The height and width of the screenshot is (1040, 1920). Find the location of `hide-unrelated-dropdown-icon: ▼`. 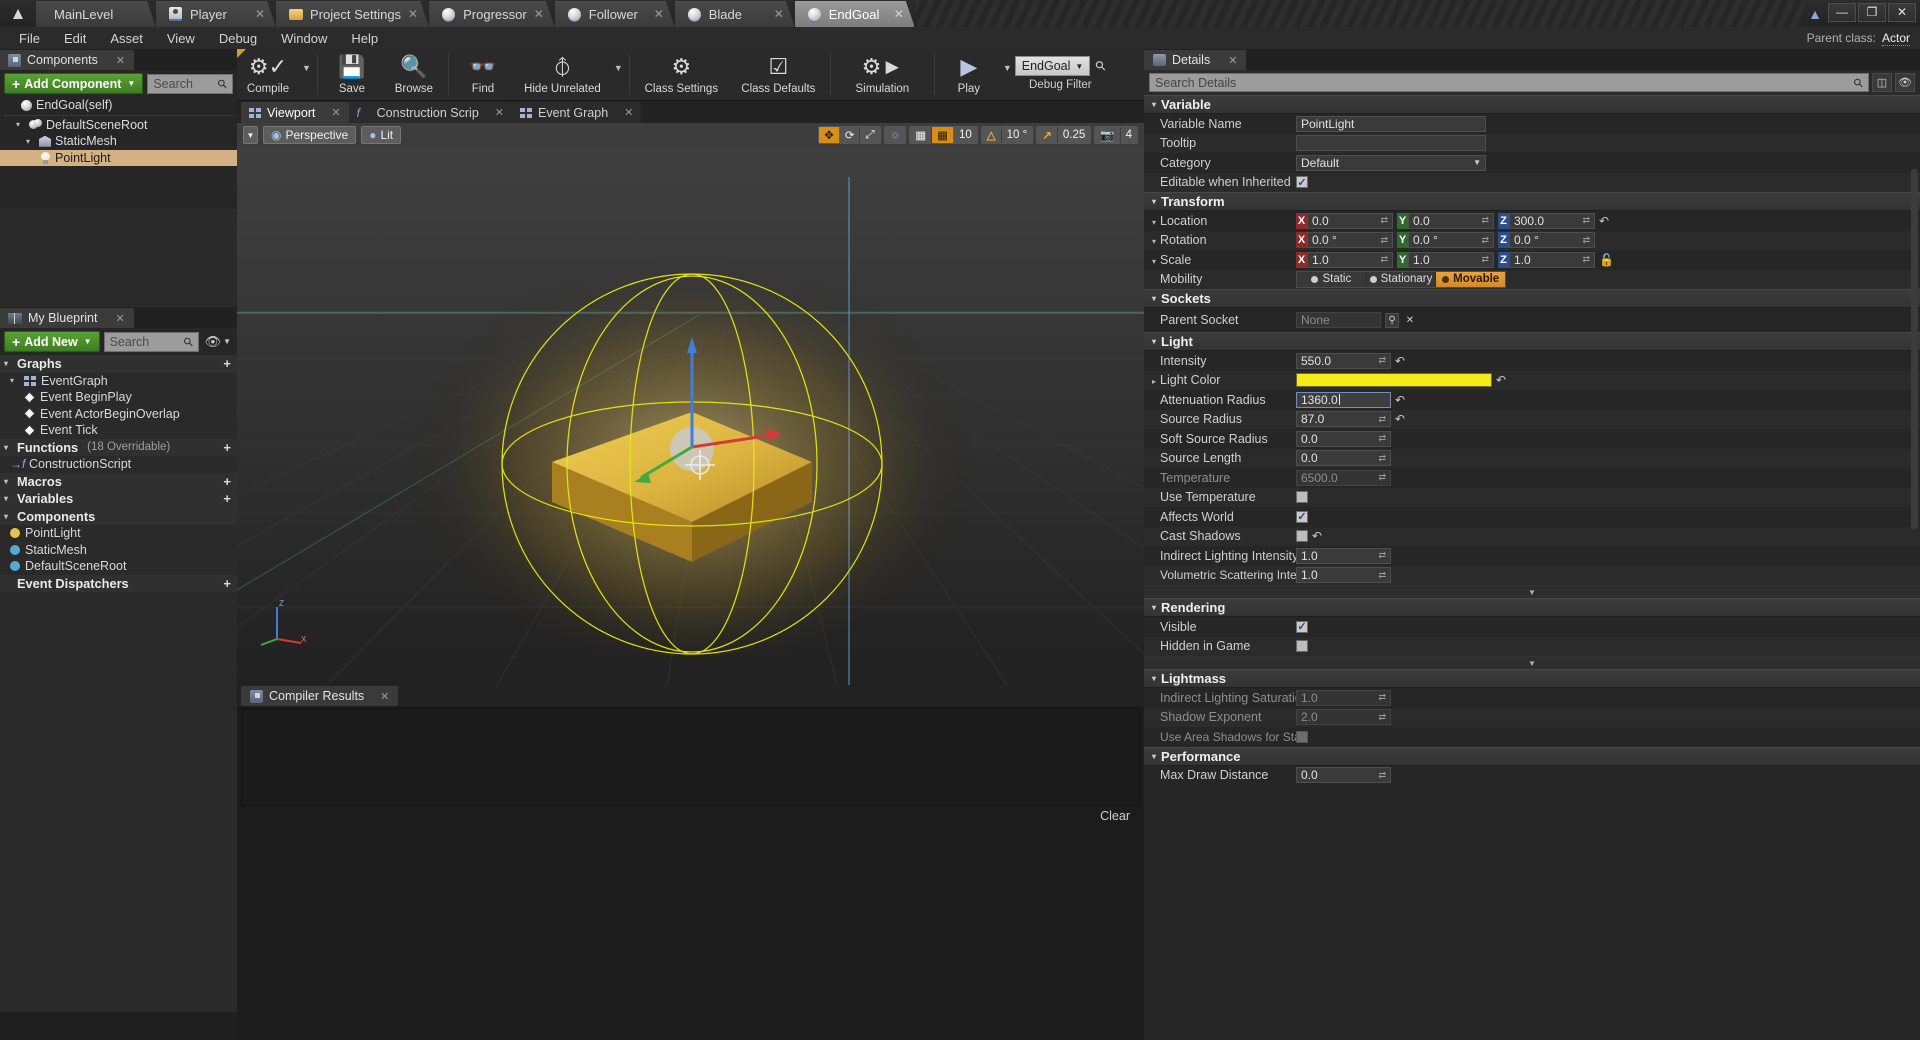

hide-unrelated-dropdown-icon: ▼ is located at coordinates (618, 67).